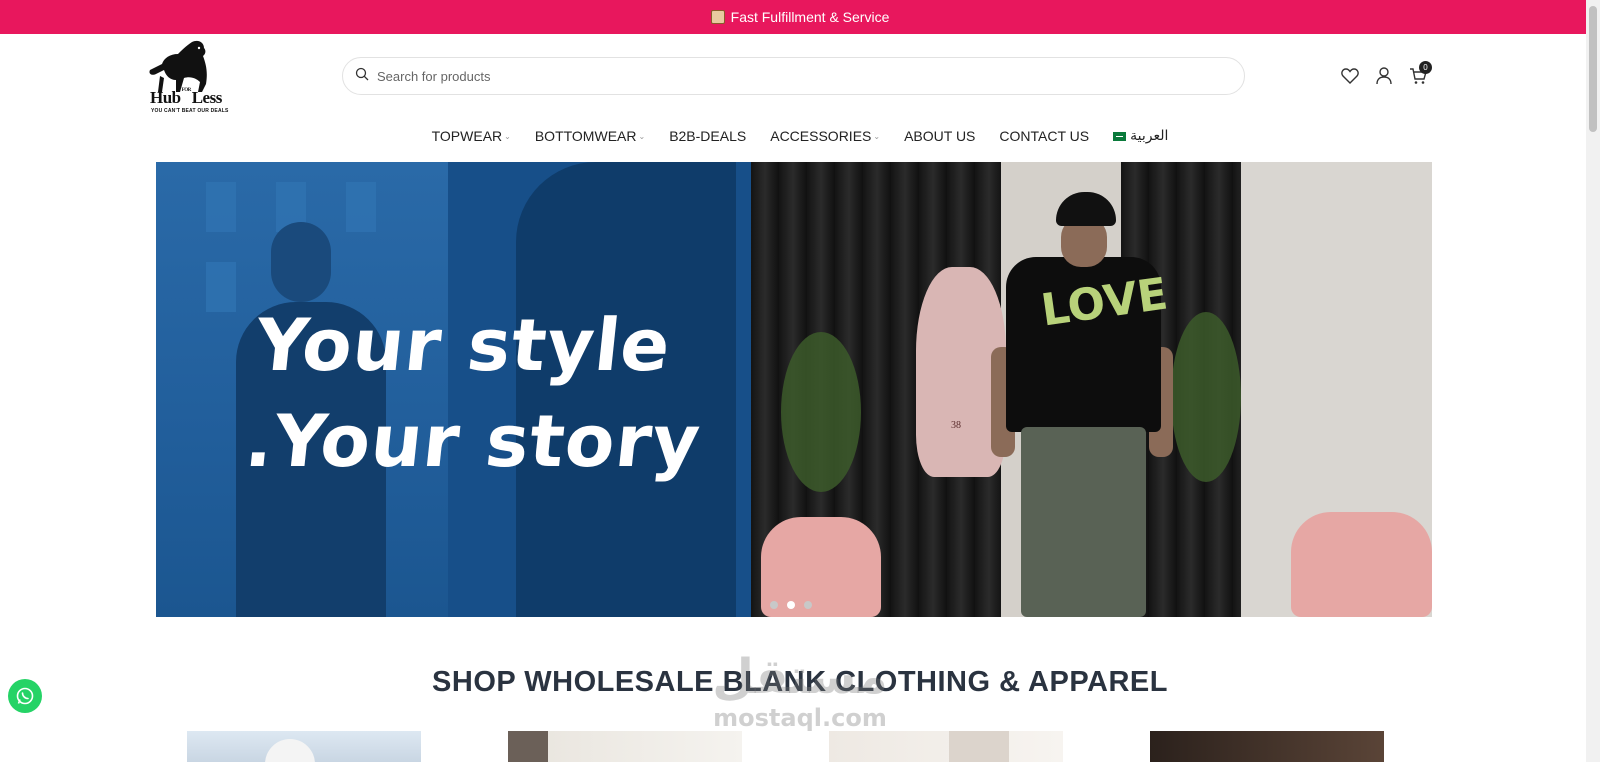 Image resolution: width=1600 pixels, height=762 pixels. What do you see at coordinates (717, 17) in the screenshot?
I see `box-icon` at bounding box center [717, 17].